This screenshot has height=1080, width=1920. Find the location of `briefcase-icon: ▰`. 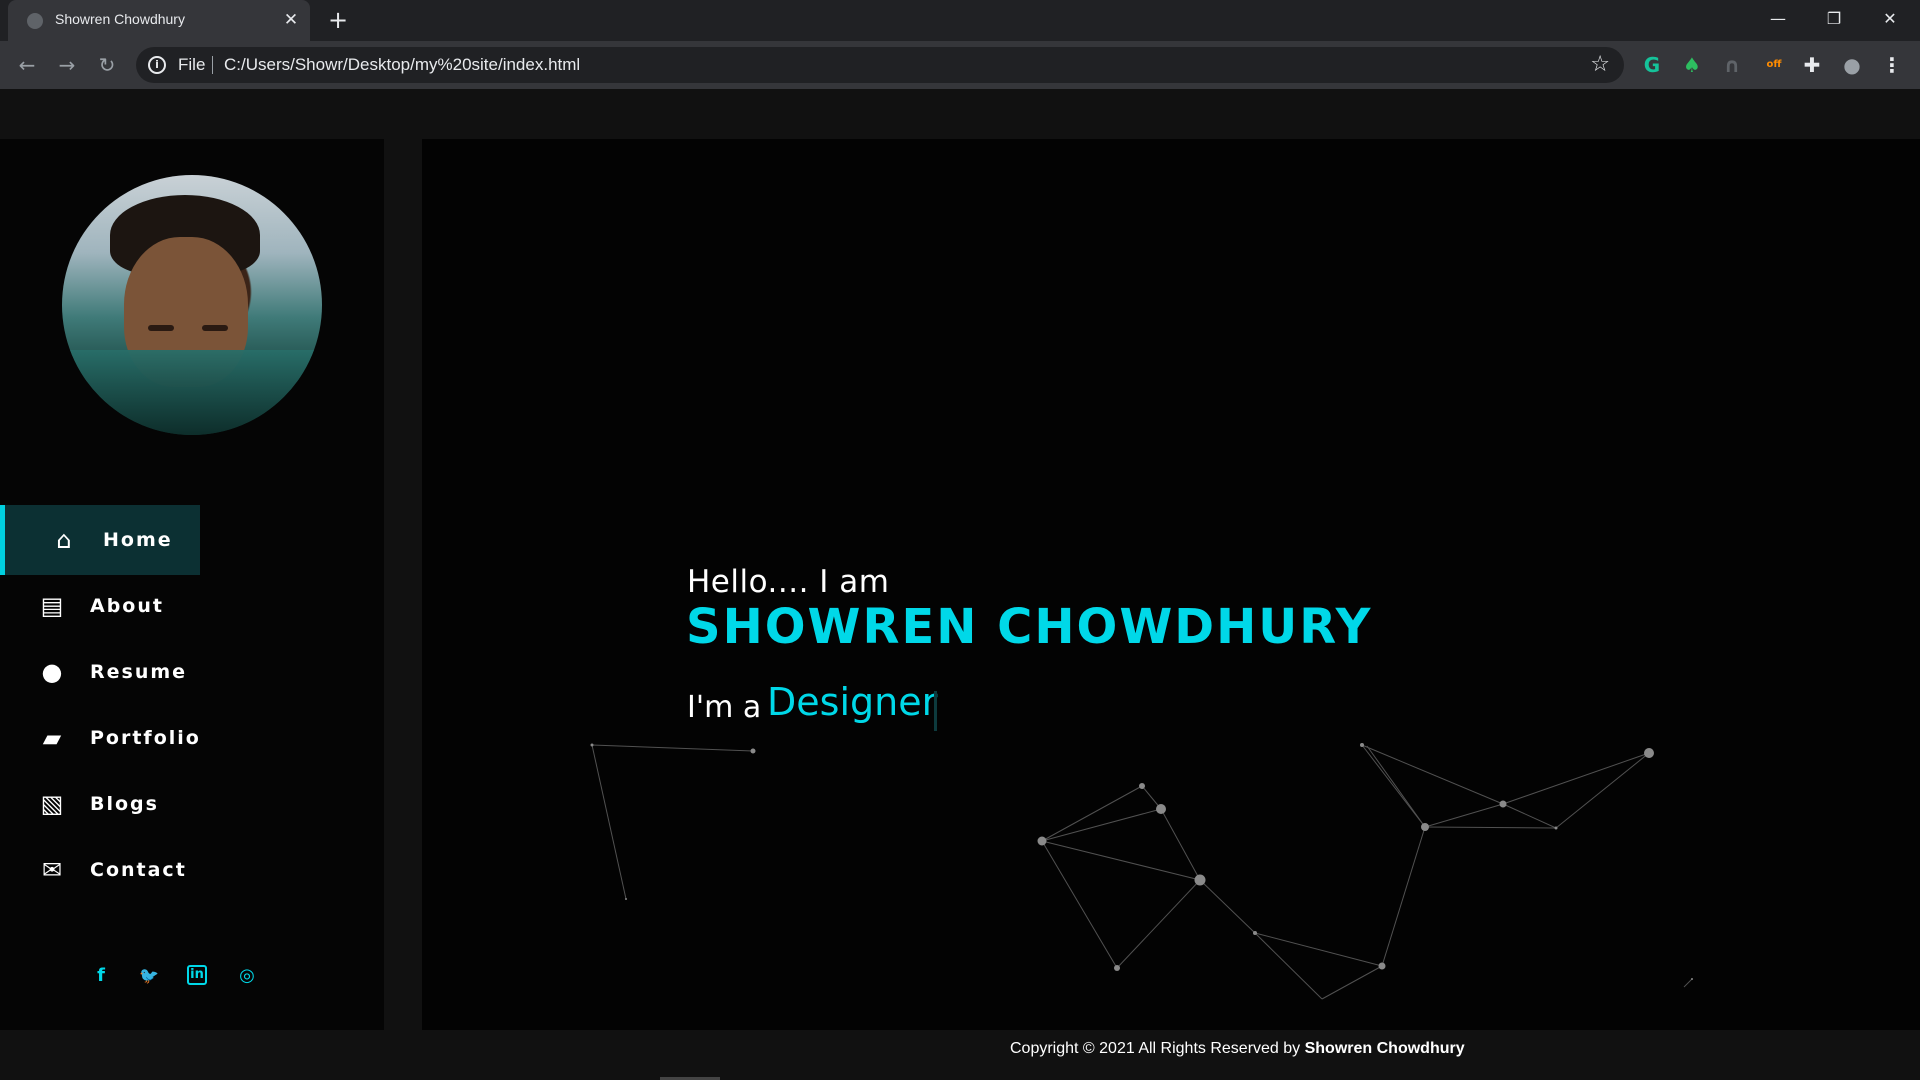

briefcase-icon: ▰ is located at coordinates (52, 738).